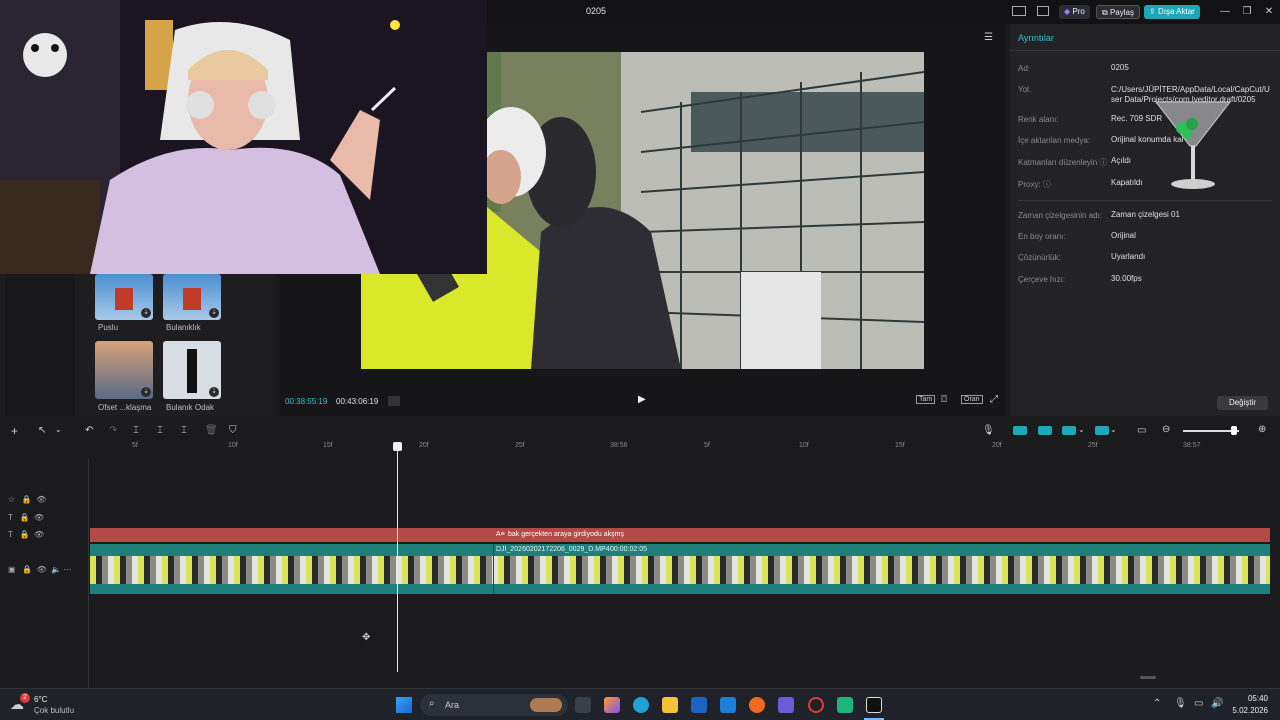 This screenshot has width=1280, height=720. I want to click on scan-icon: ⌼, so click(944, 399).